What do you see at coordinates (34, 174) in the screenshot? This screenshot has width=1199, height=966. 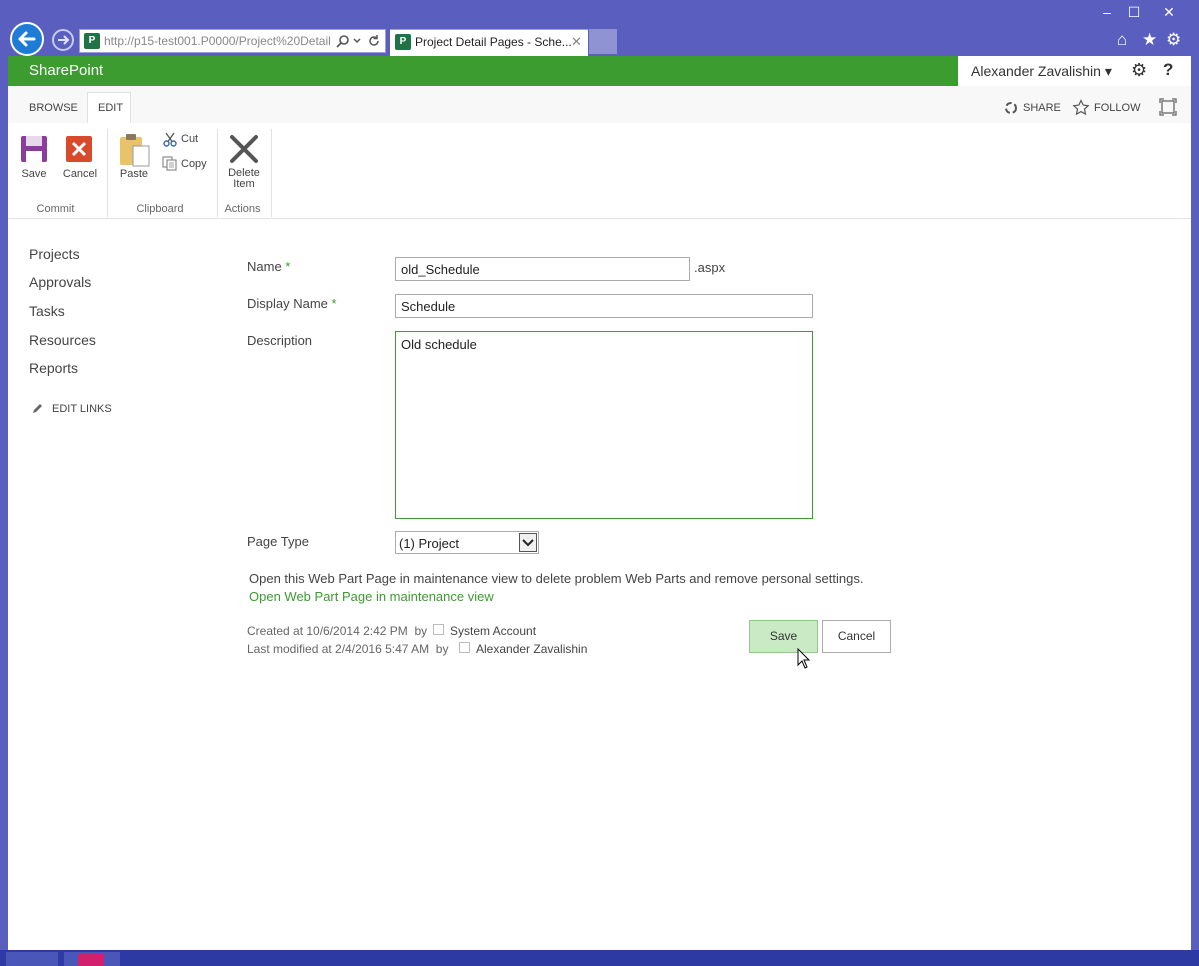 I see `save-label: Save` at bounding box center [34, 174].